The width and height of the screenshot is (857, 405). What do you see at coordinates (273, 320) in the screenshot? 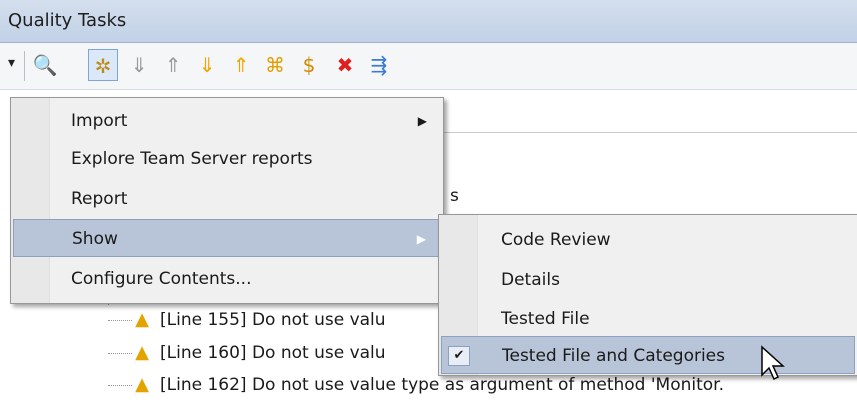
I see `tree-row-text: [Line 155] Do not use valu` at bounding box center [273, 320].